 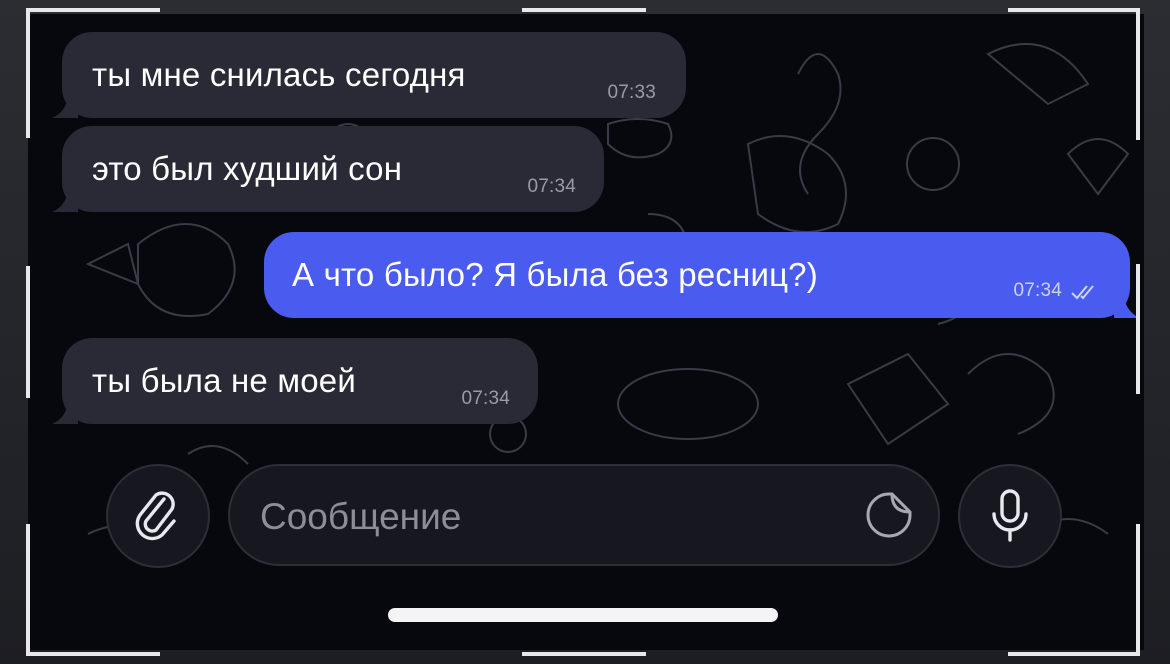 What do you see at coordinates (1082, 292) in the screenshot?
I see `double-check-icon` at bounding box center [1082, 292].